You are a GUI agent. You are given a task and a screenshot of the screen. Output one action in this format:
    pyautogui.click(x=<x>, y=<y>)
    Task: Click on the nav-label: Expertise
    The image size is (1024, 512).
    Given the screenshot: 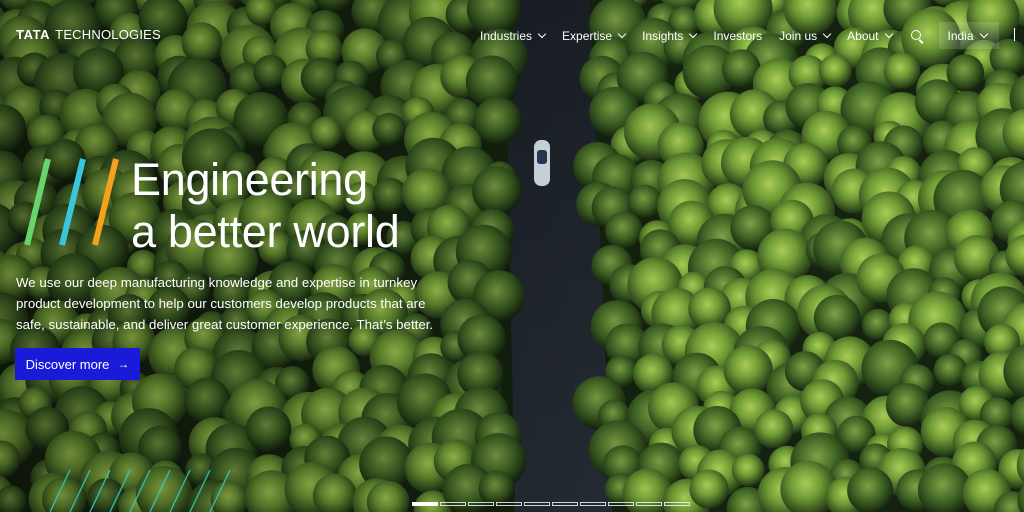 What is the action you would take?
    pyautogui.click(x=587, y=36)
    